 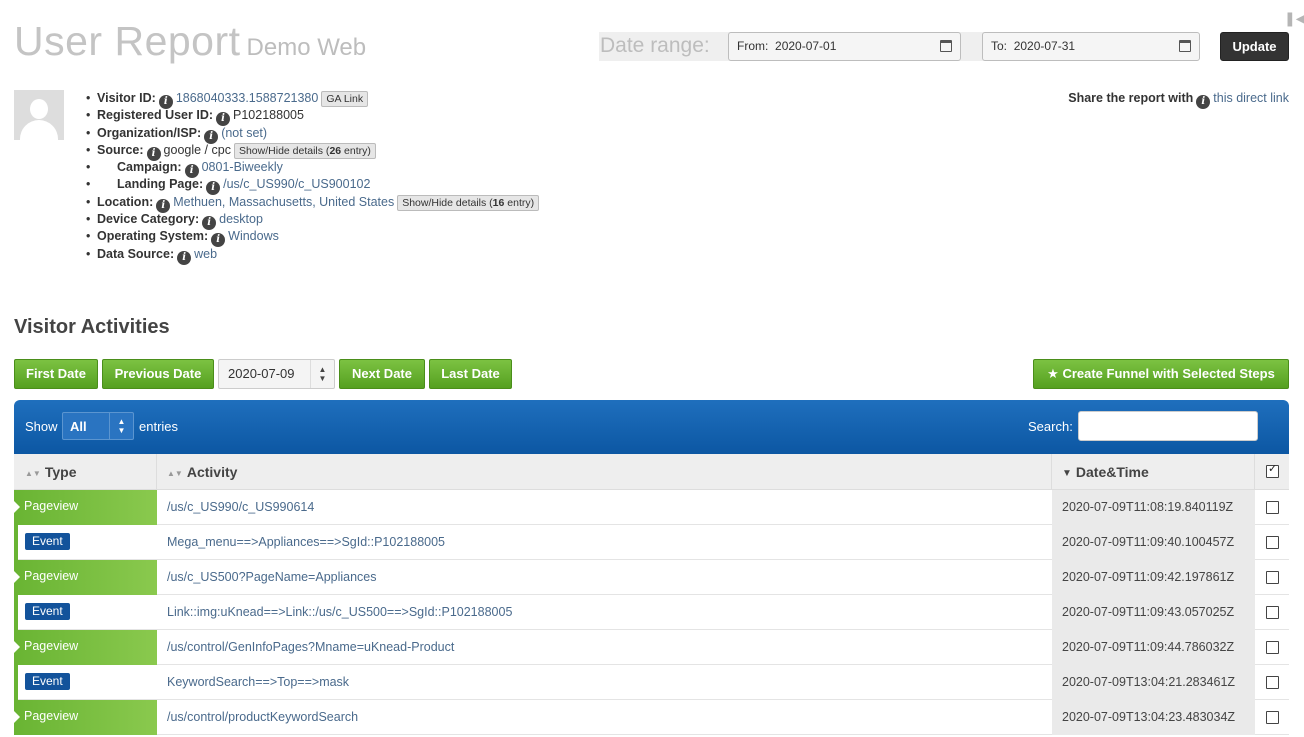 What do you see at coordinates (1091, 46) in the screenshot?
I see `to-date-input: To: 2020-07-31` at bounding box center [1091, 46].